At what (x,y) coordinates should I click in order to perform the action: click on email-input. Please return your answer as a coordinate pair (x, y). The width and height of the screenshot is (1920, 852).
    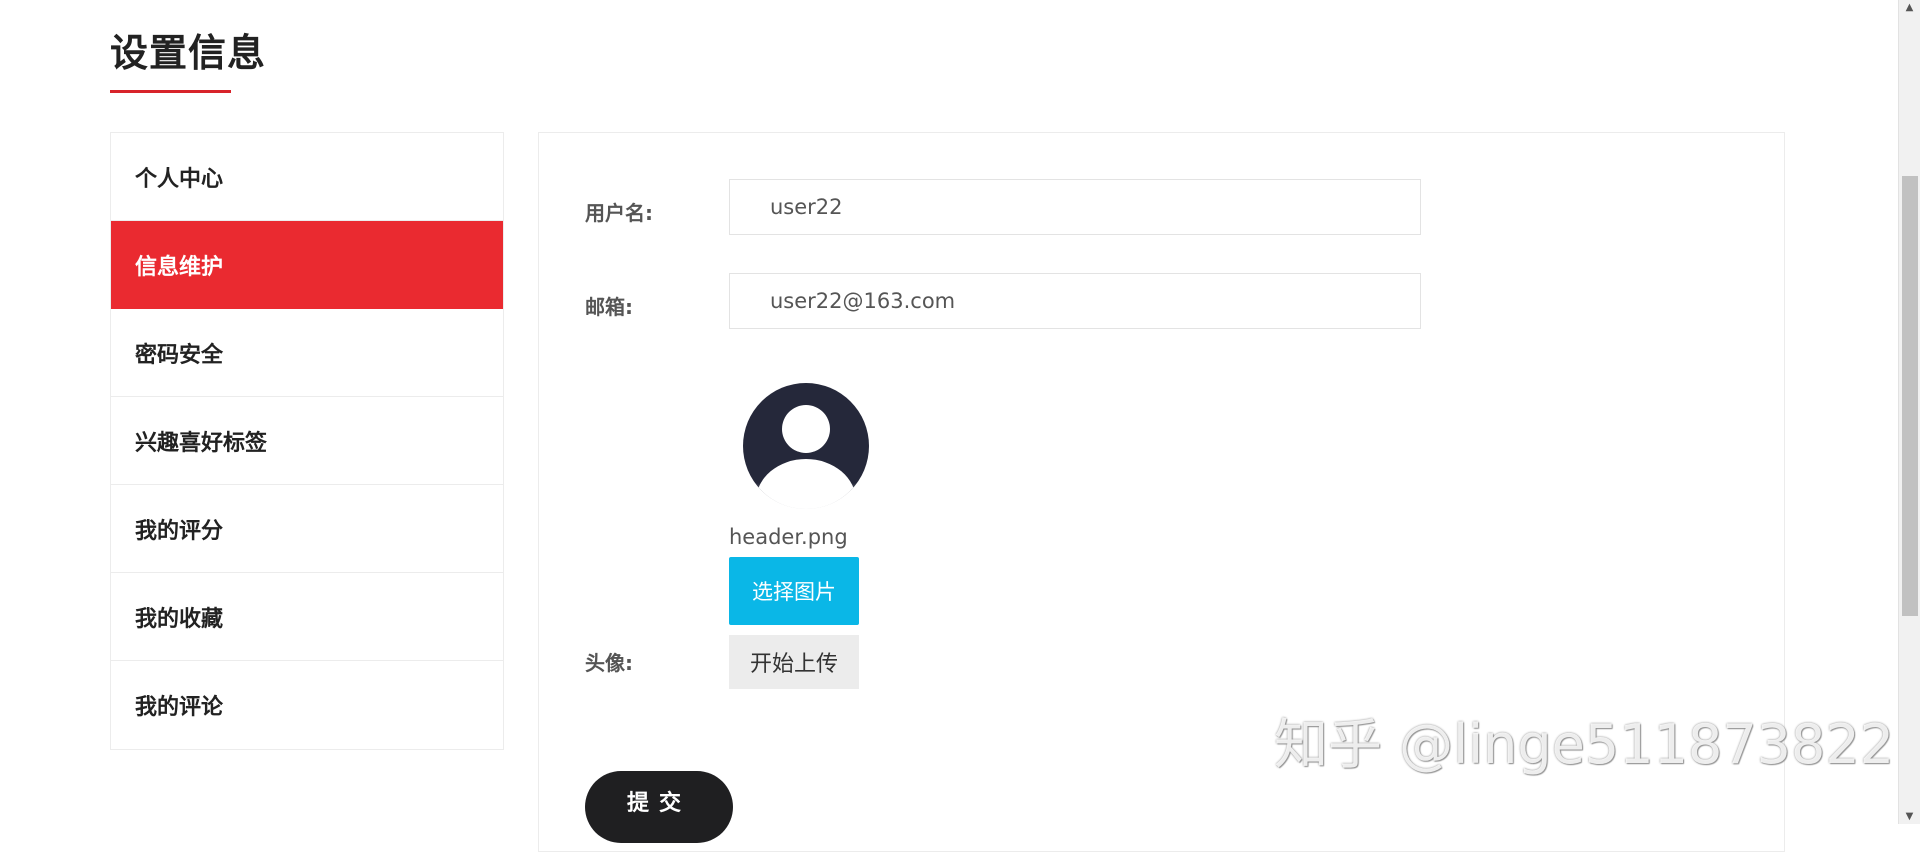
    Looking at the image, I should click on (1075, 301).